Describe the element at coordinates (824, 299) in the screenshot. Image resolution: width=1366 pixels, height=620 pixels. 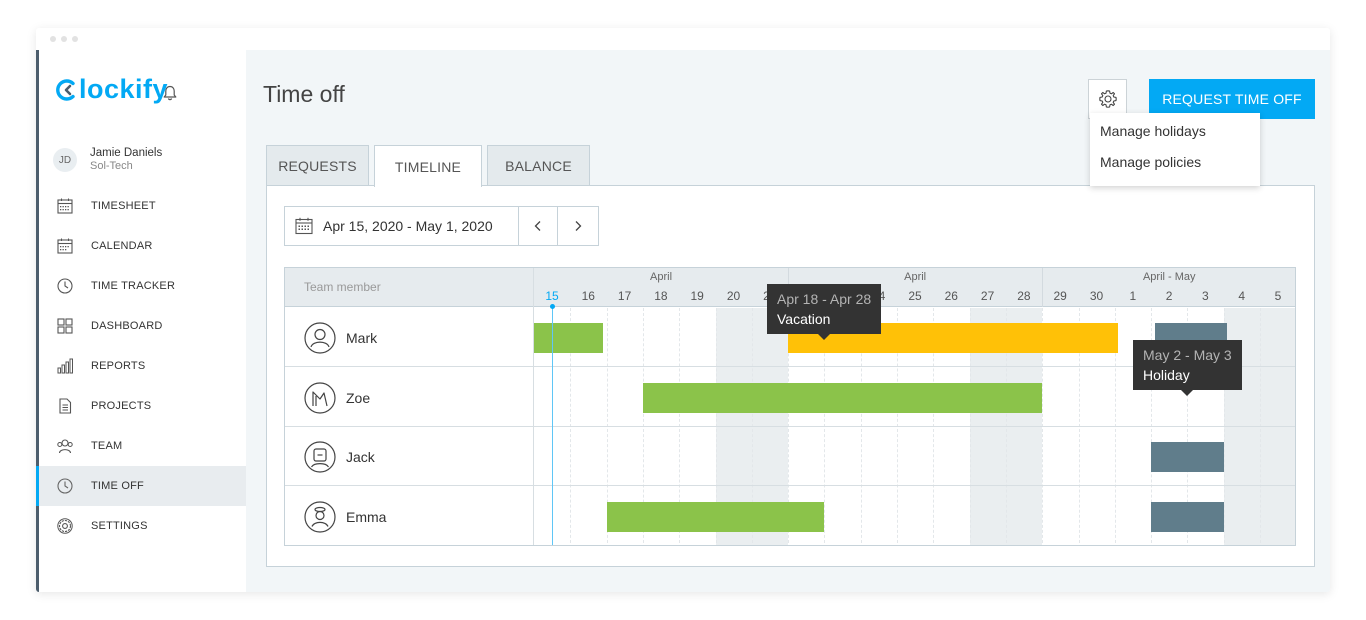
I see `tooltip-date-range: Apr 18 - Apr 28` at that location.